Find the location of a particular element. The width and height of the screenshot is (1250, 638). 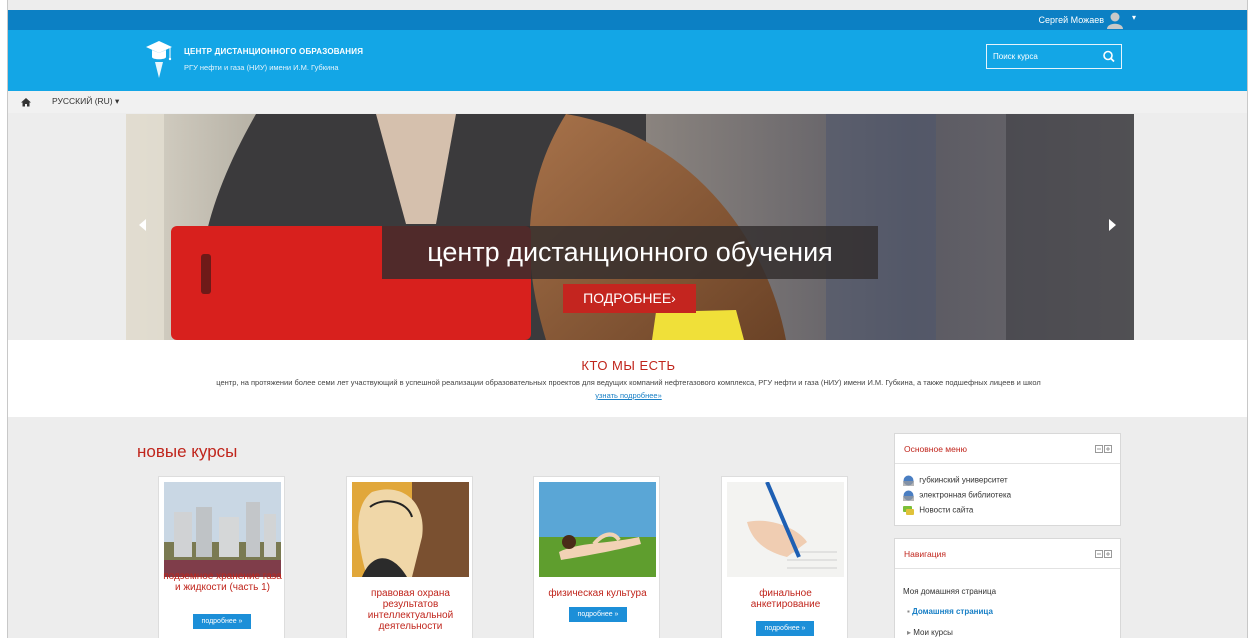

site-title: ЦЕНТР ДИСТАНЦИОННОГО ОБРАЗОВАНИЯ is located at coordinates (273, 51).